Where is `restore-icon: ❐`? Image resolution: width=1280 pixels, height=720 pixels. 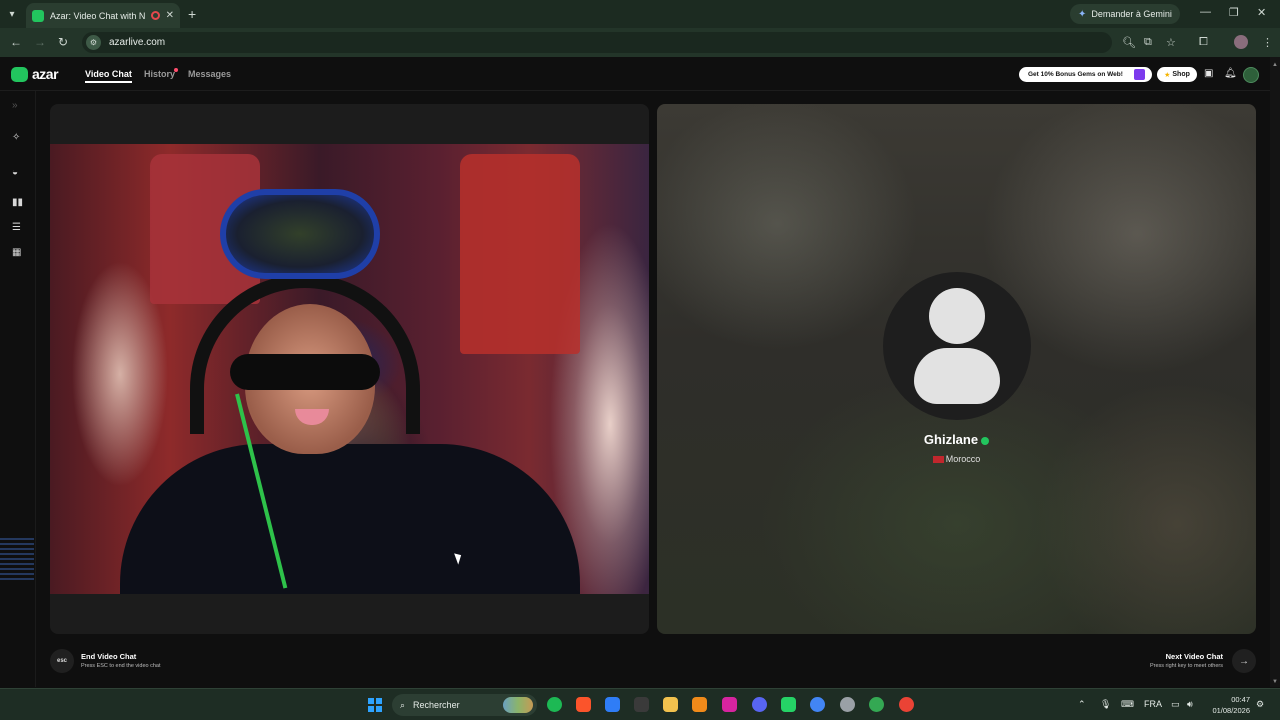 restore-icon: ❐ is located at coordinates (1234, 12).